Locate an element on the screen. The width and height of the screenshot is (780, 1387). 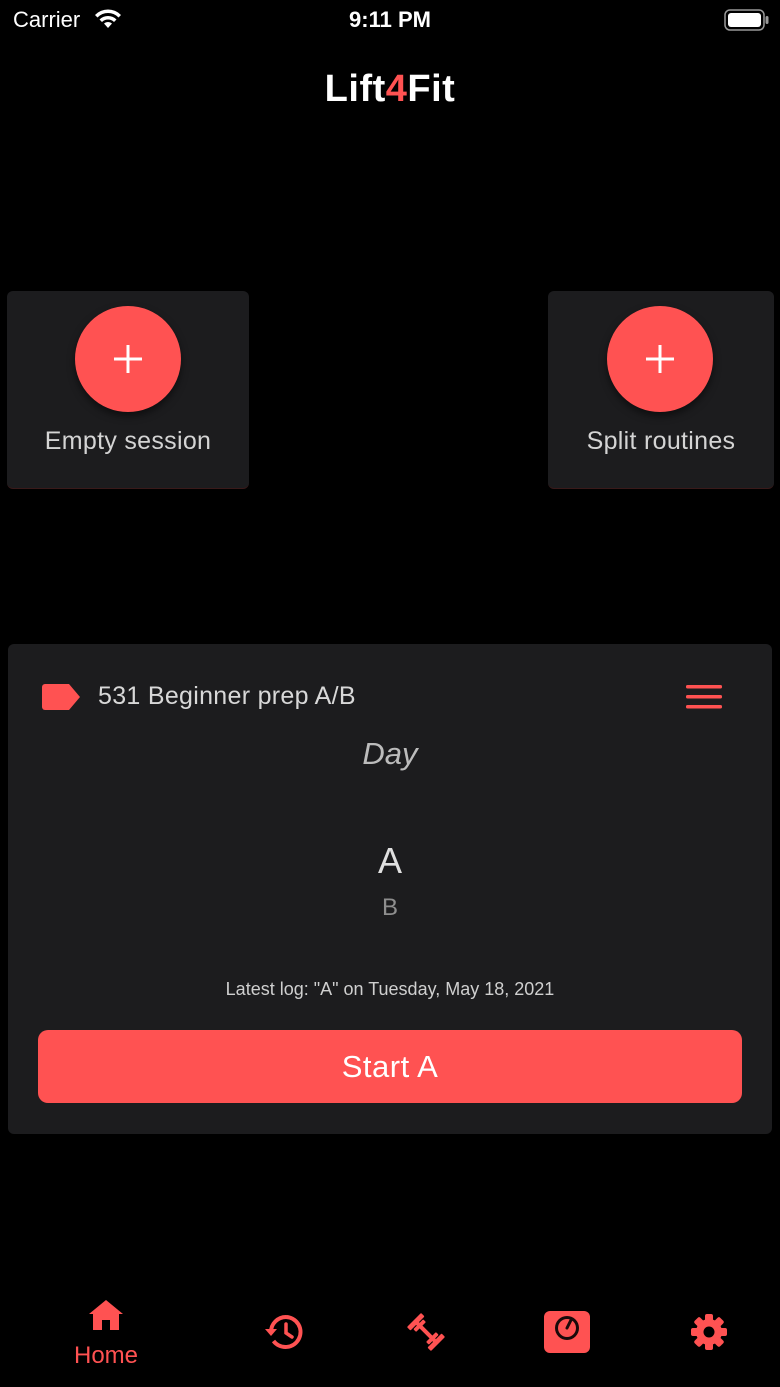
tab-home-label: Home is located at coordinates (106, 1355).